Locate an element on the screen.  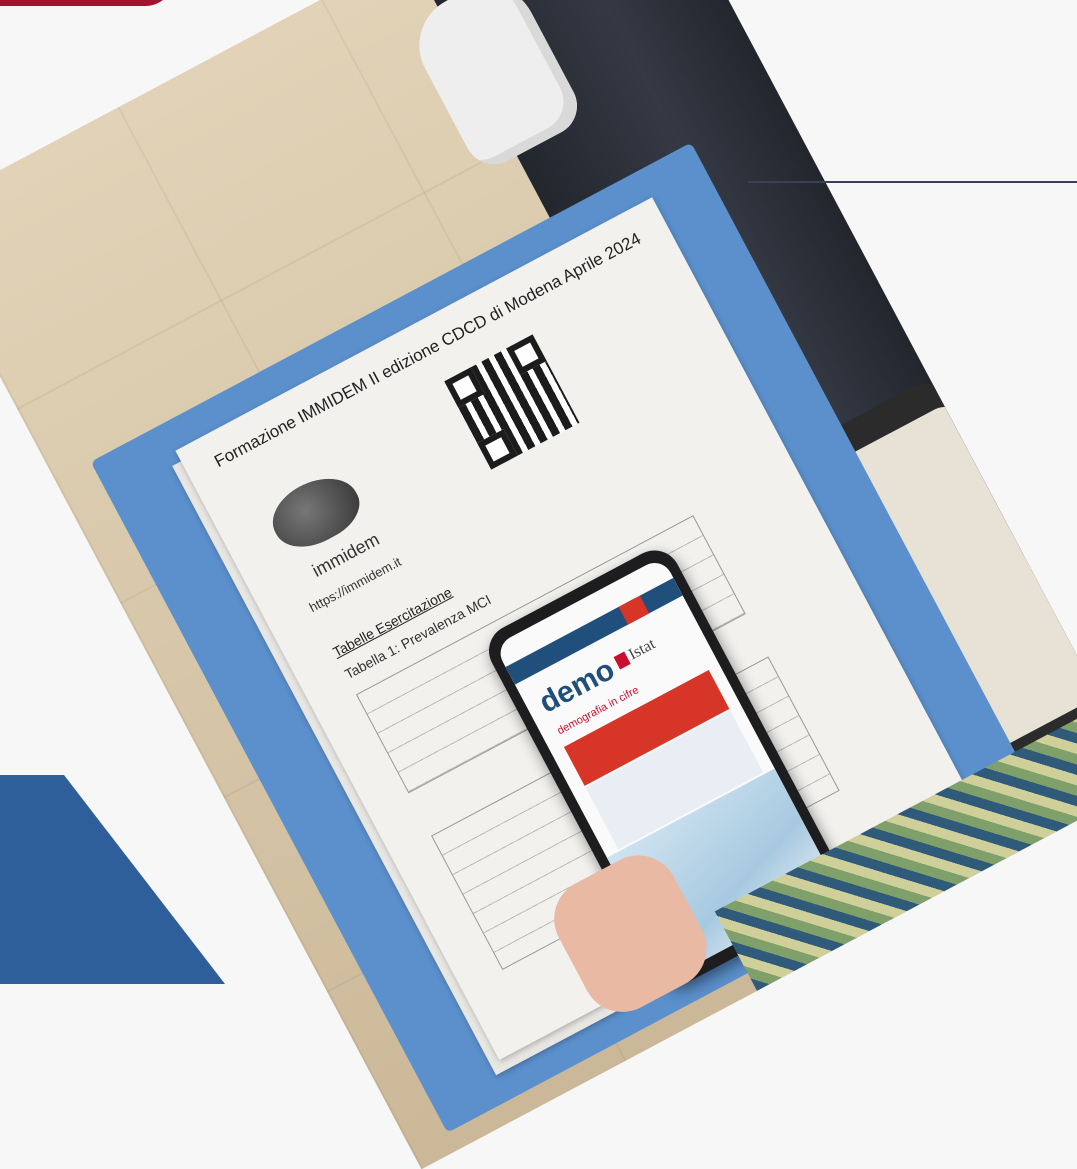
blue-triangle-shape is located at coordinates (112, 879).